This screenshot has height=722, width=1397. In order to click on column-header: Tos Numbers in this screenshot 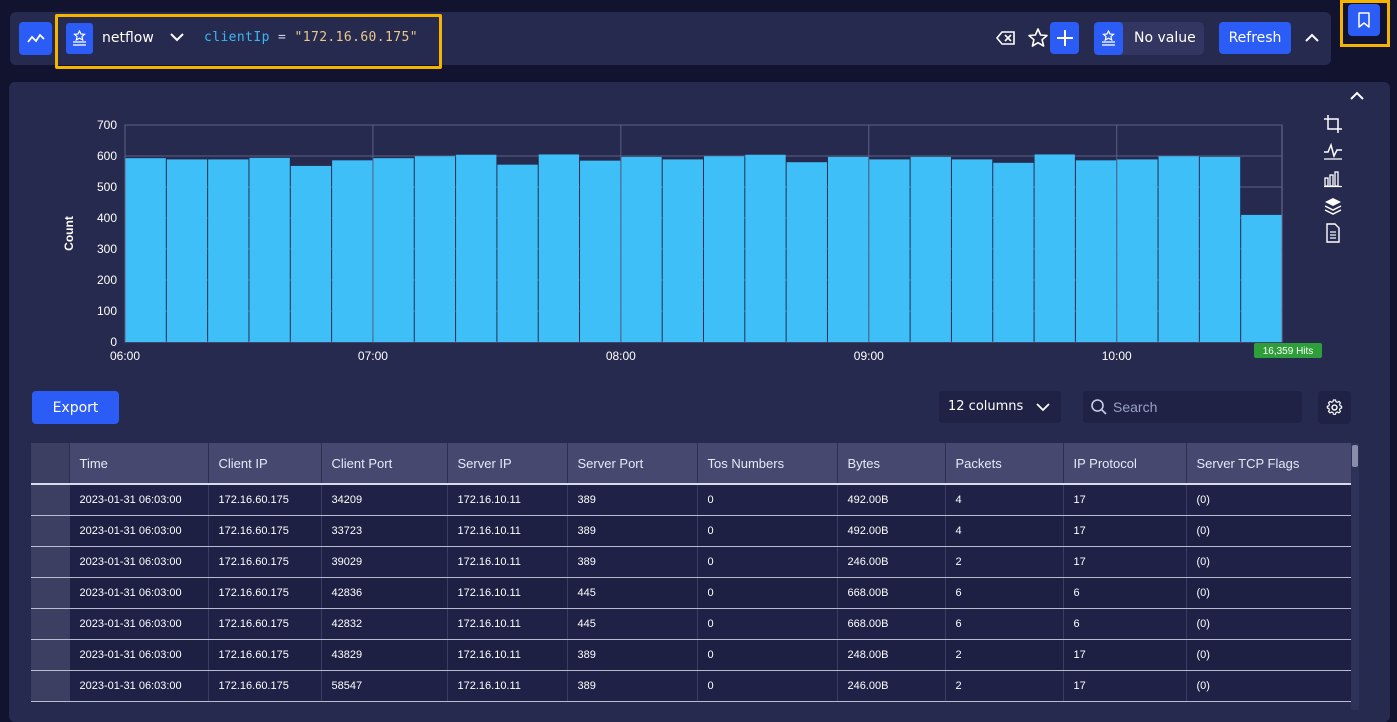, I will do `click(767, 464)`.